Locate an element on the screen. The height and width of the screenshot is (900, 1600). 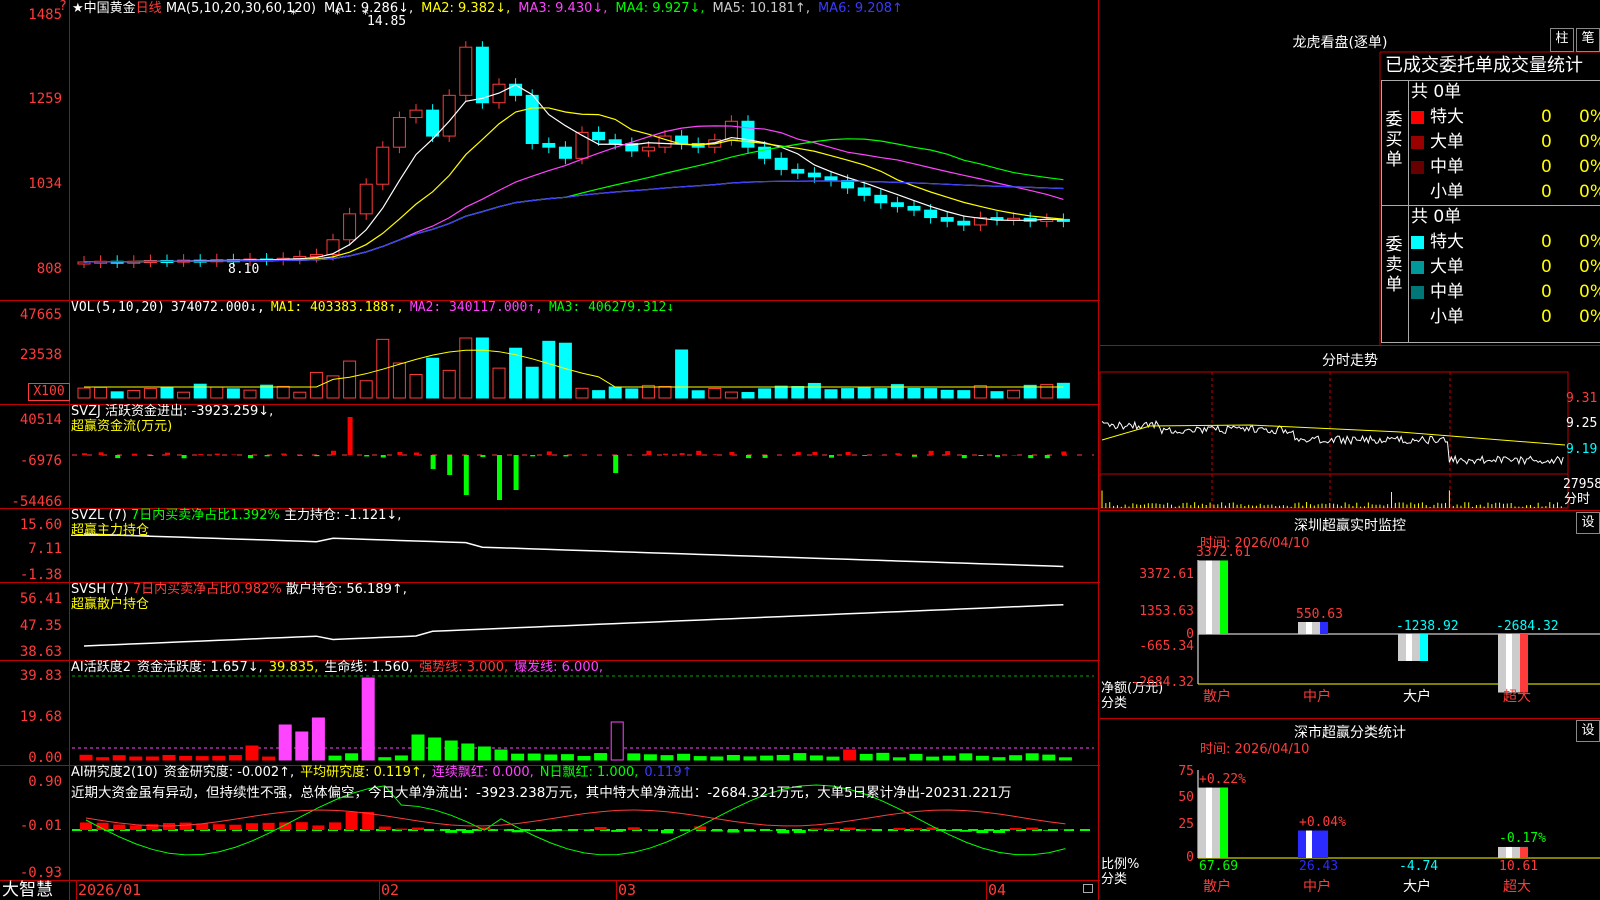
bar-value-label: -1238.92 is located at coordinates (1427, 626).